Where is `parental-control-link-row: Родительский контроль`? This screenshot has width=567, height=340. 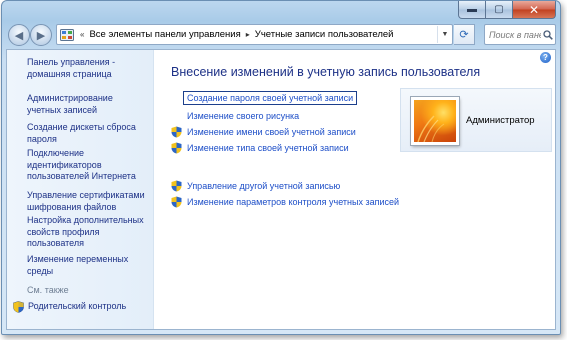 parental-control-link-row: Родительский контроль is located at coordinates (69, 307).